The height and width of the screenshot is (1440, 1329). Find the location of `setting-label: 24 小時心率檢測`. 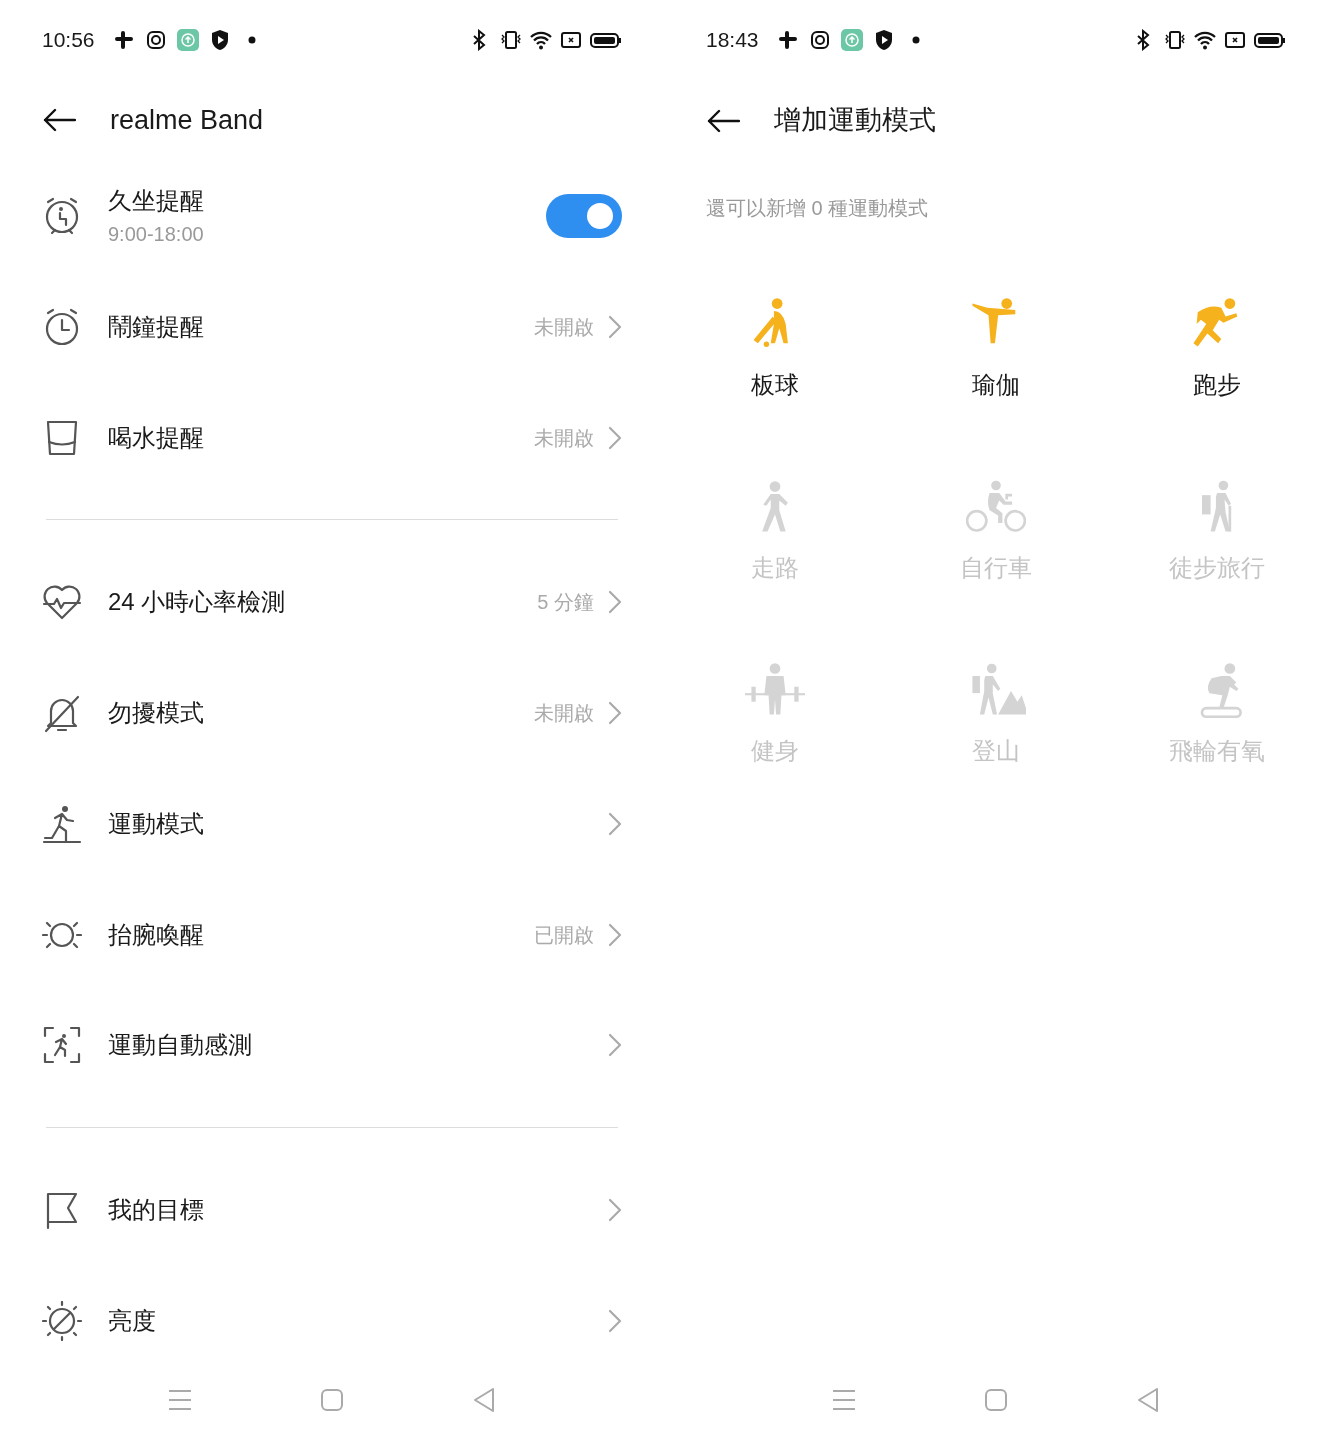

setting-label: 24 小時心率檢測 is located at coordinates (197, 602).